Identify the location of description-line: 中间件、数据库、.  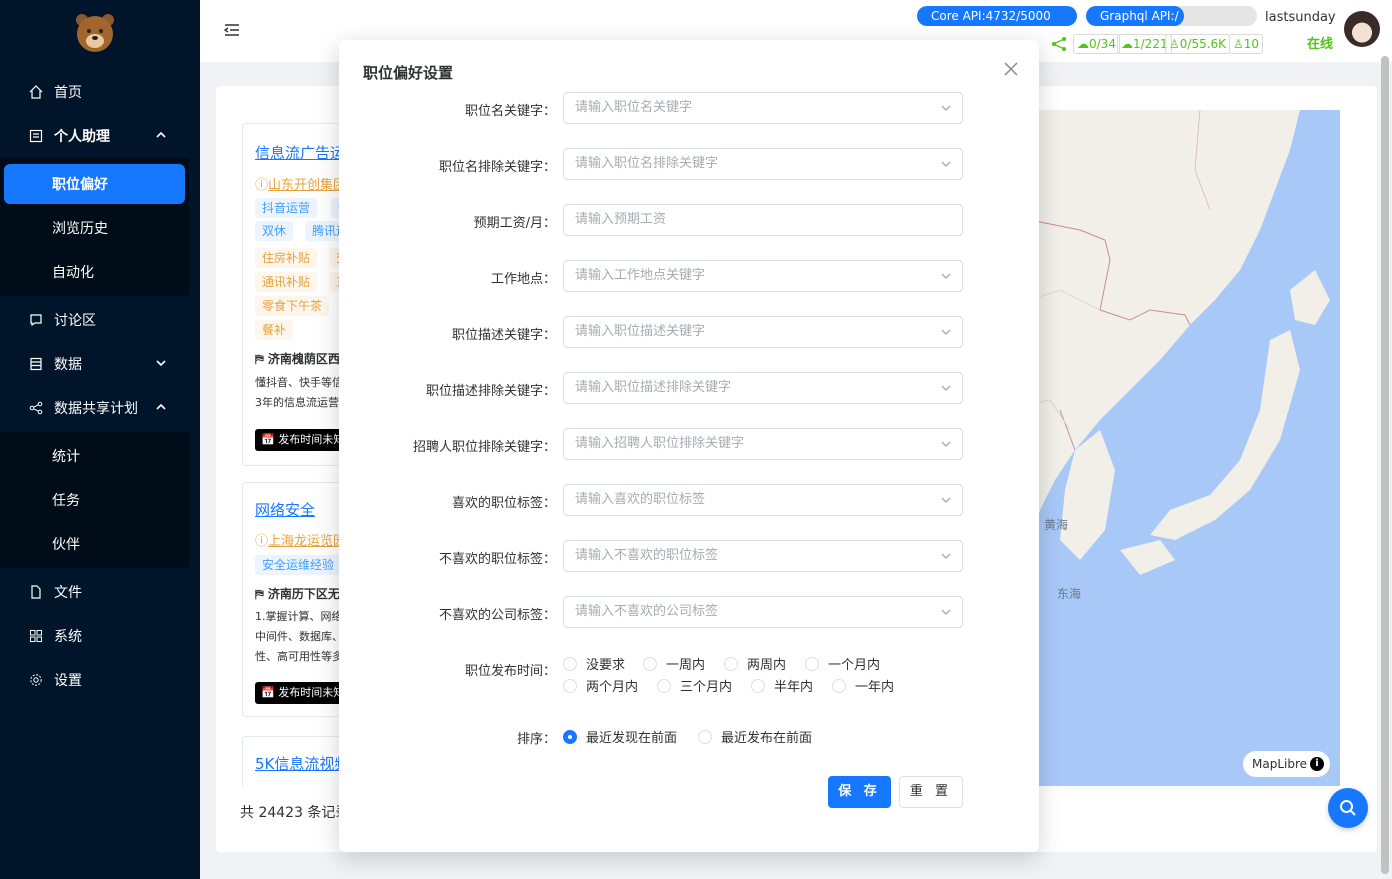
(299, 636).